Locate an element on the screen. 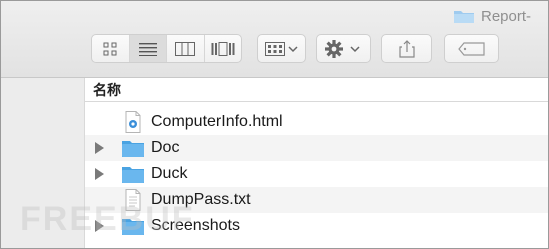  file-name: Duck is located at coordinates (169, 173).